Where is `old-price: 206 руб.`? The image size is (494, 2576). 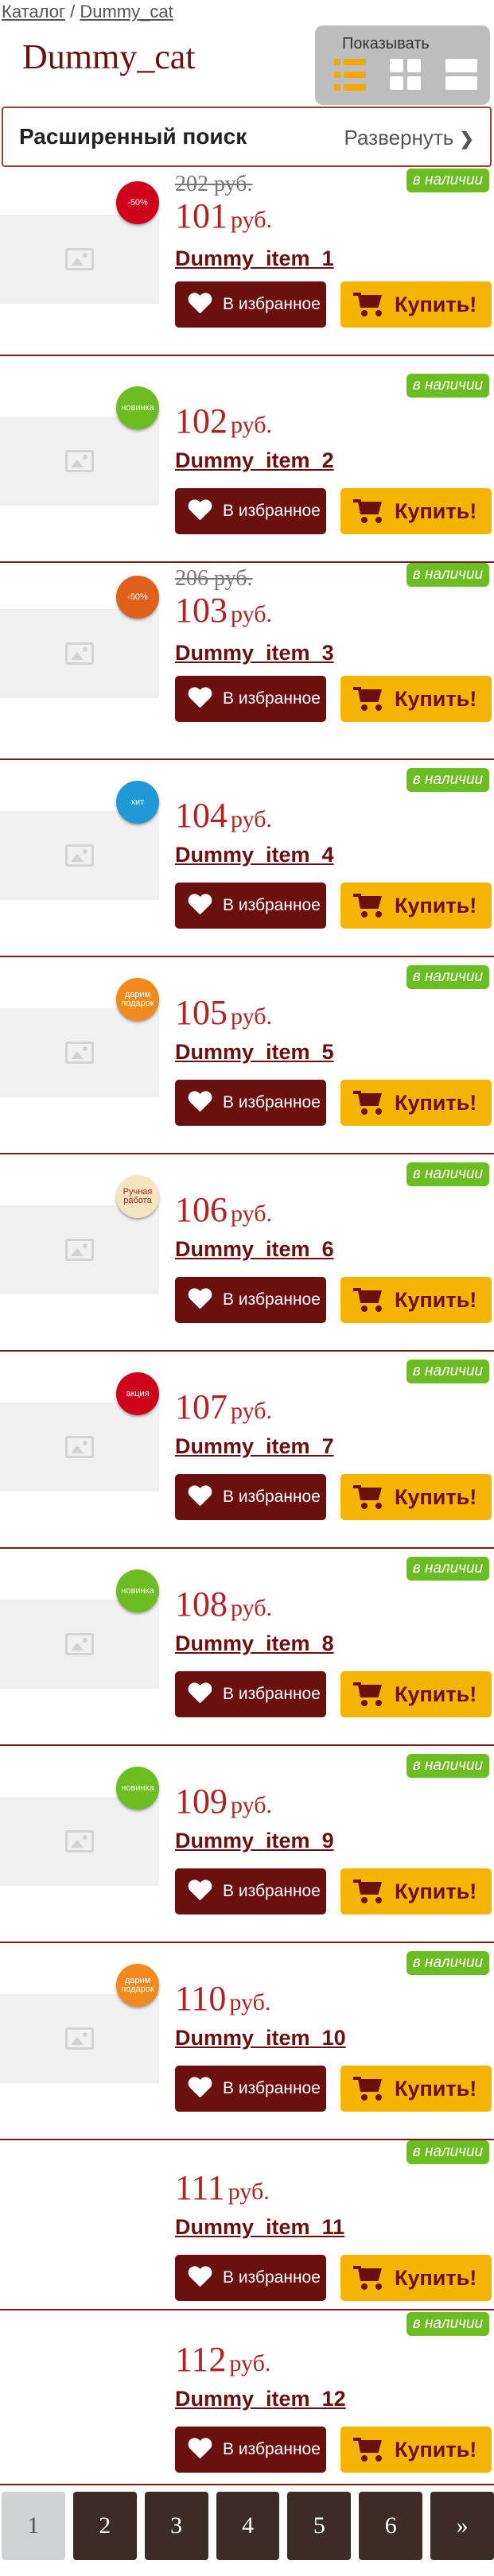 old-price: 206 руб. is located at coordinates (214, 579).